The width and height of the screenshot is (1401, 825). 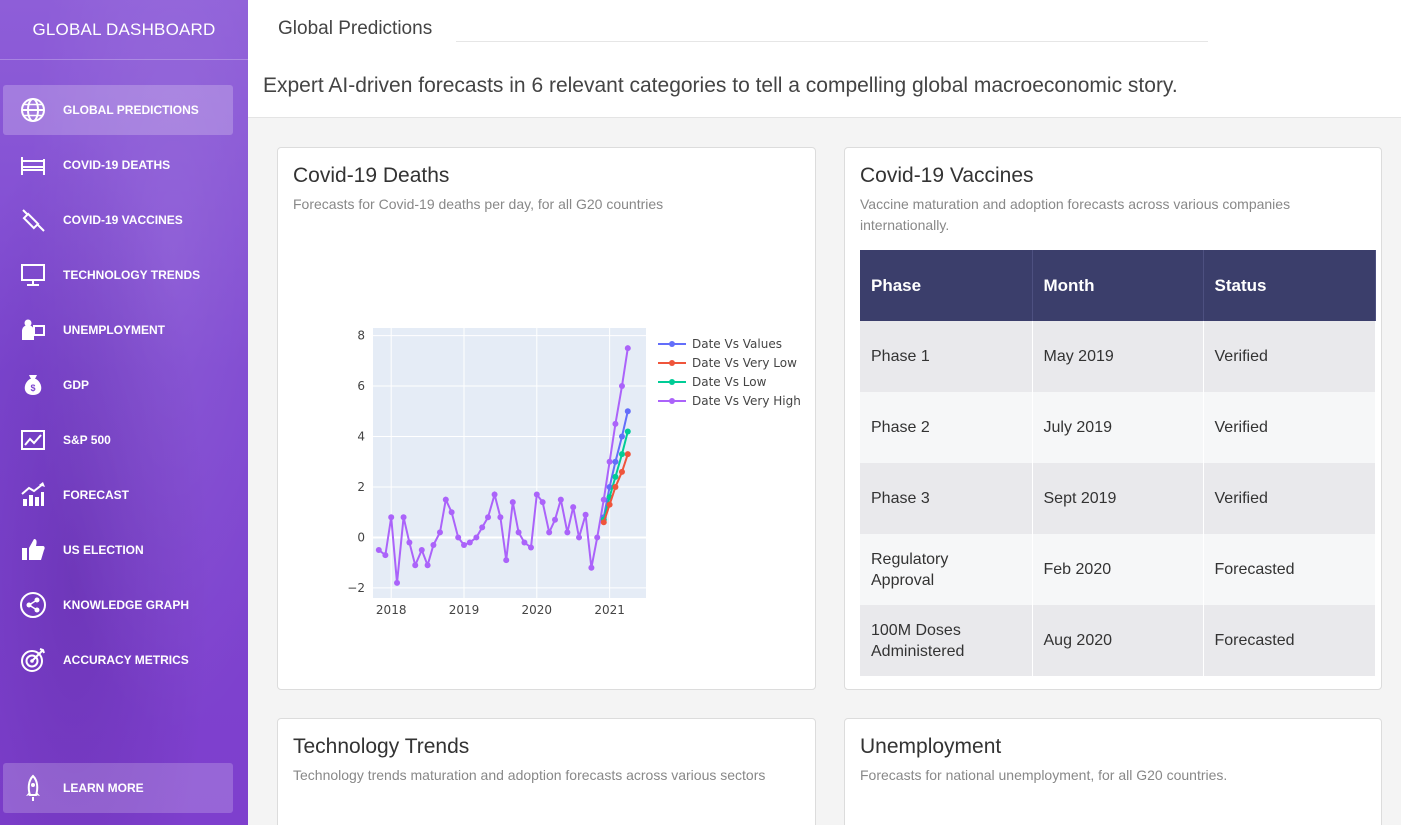 I want to click on sidebar-item-label: ACCURACY METRICS, so click(x=126, y=660).